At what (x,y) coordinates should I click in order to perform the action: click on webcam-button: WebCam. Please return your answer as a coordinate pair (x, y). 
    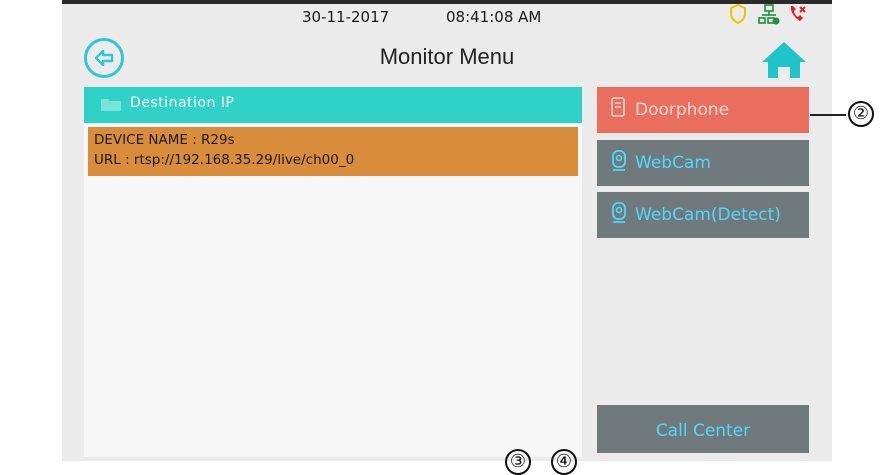
    Looking at the image, I should click on (703, 163).